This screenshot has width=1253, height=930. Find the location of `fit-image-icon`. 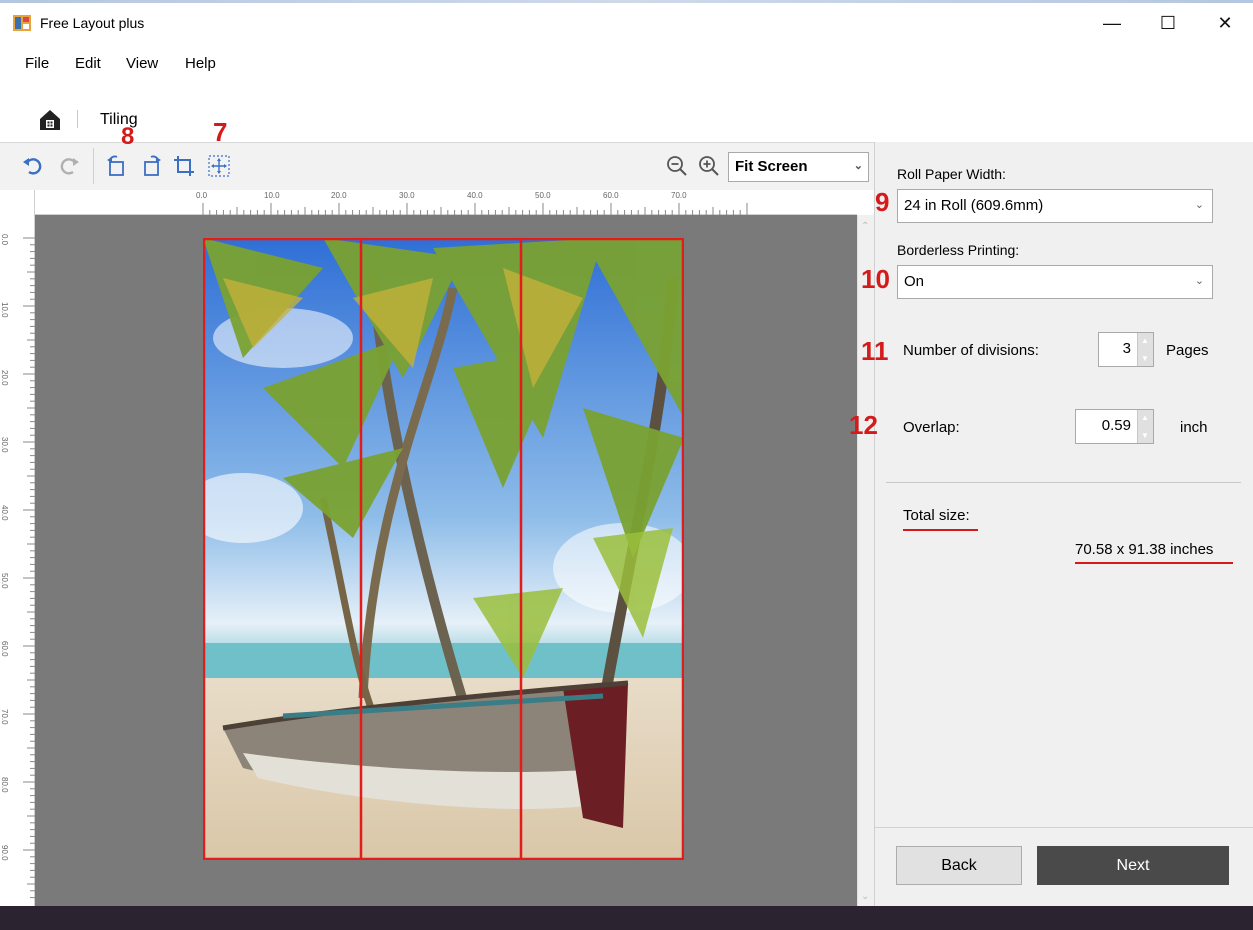

fit-image-icon is located at coordinates (219, 166).